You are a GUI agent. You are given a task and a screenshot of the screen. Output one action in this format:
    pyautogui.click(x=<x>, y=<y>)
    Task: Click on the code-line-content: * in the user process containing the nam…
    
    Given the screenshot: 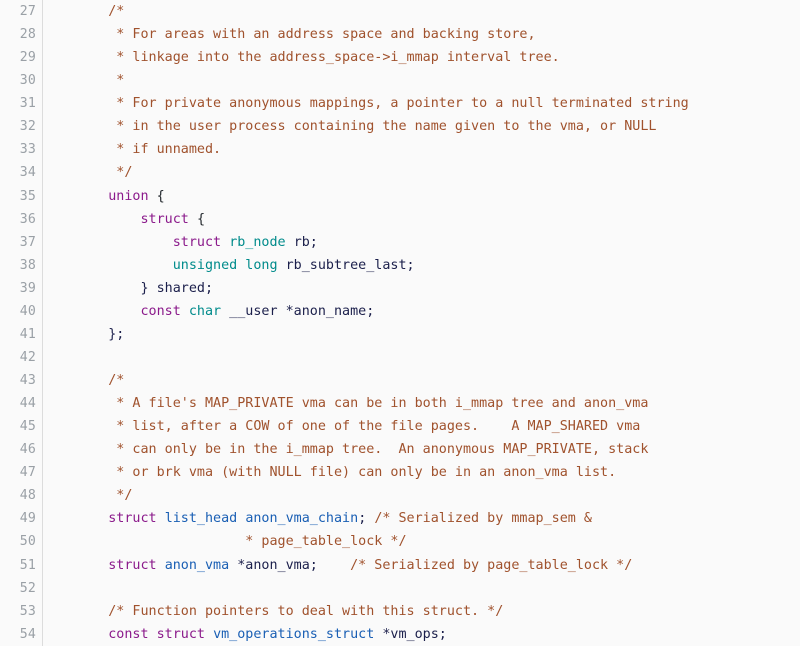 What is the action you would take?
    pyautogui.click(x=421, y=126)
    